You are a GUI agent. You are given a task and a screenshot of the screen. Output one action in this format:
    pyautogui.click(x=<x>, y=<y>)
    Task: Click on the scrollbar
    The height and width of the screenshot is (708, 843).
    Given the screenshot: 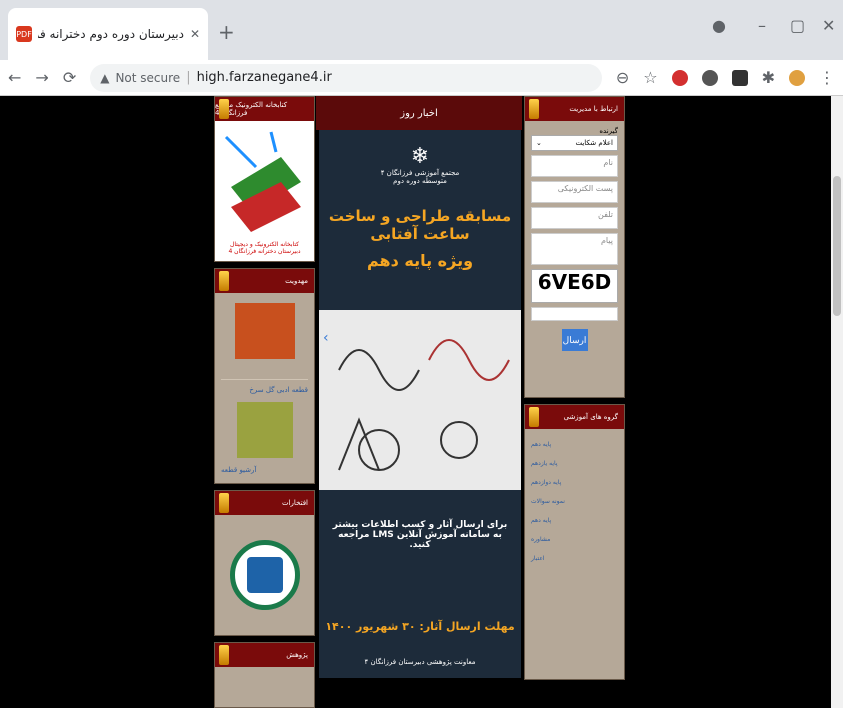 What is the action you would take?
    pyautogui.click(x=837, y=402)
    